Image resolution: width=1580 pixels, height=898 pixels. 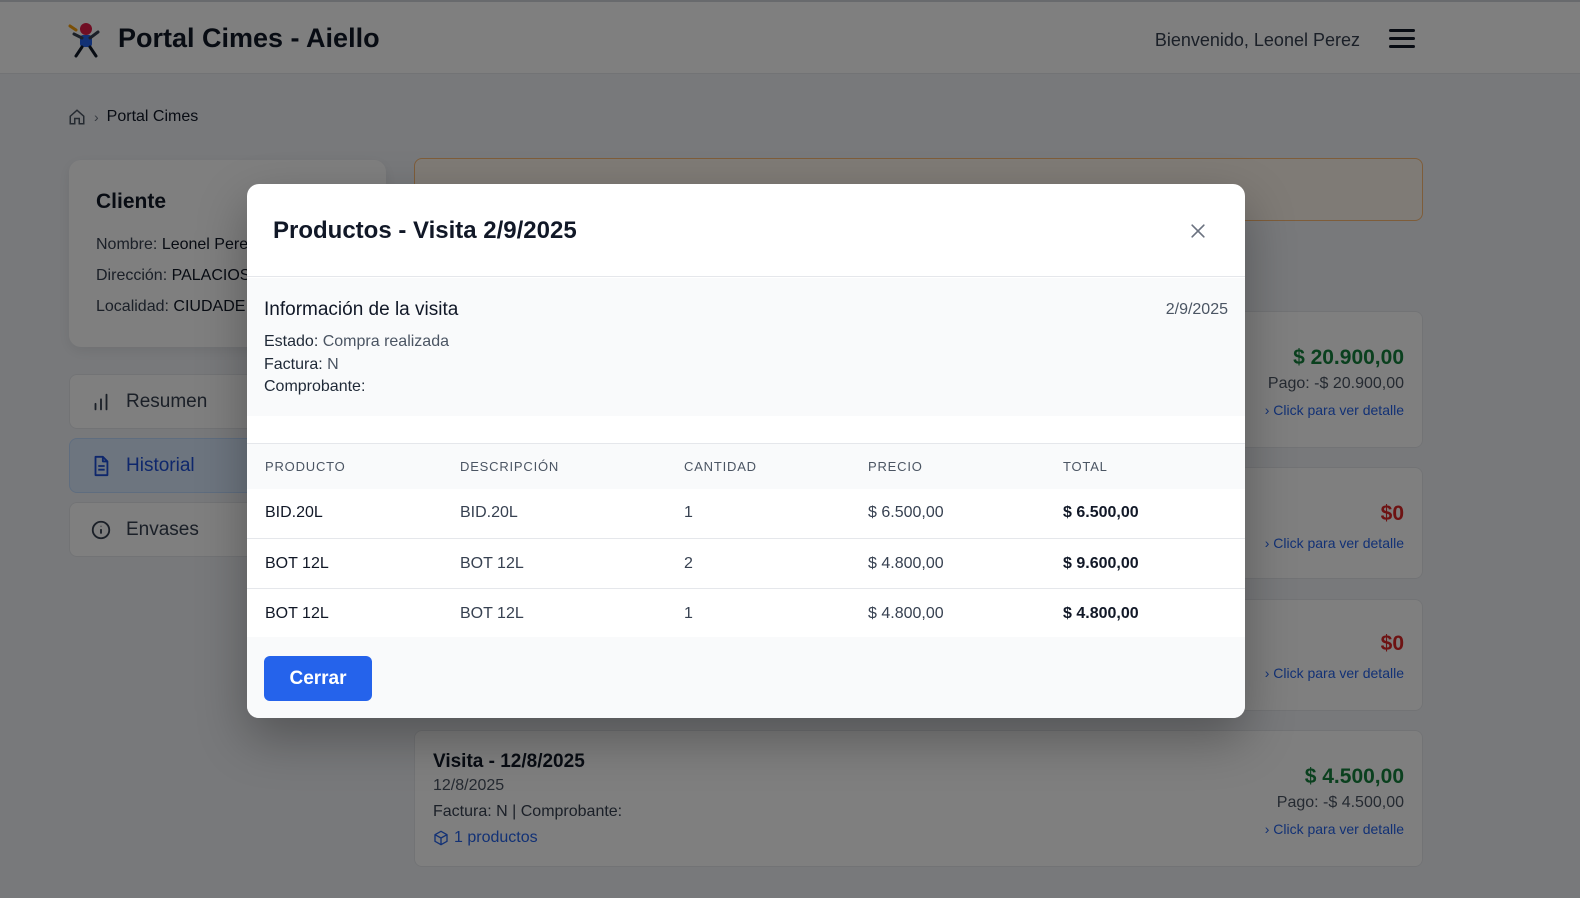 What do you see at coordinates (333, 364) in the screenshot?
I see `visit-invoice-value: N` at bounding box center [333, 364].